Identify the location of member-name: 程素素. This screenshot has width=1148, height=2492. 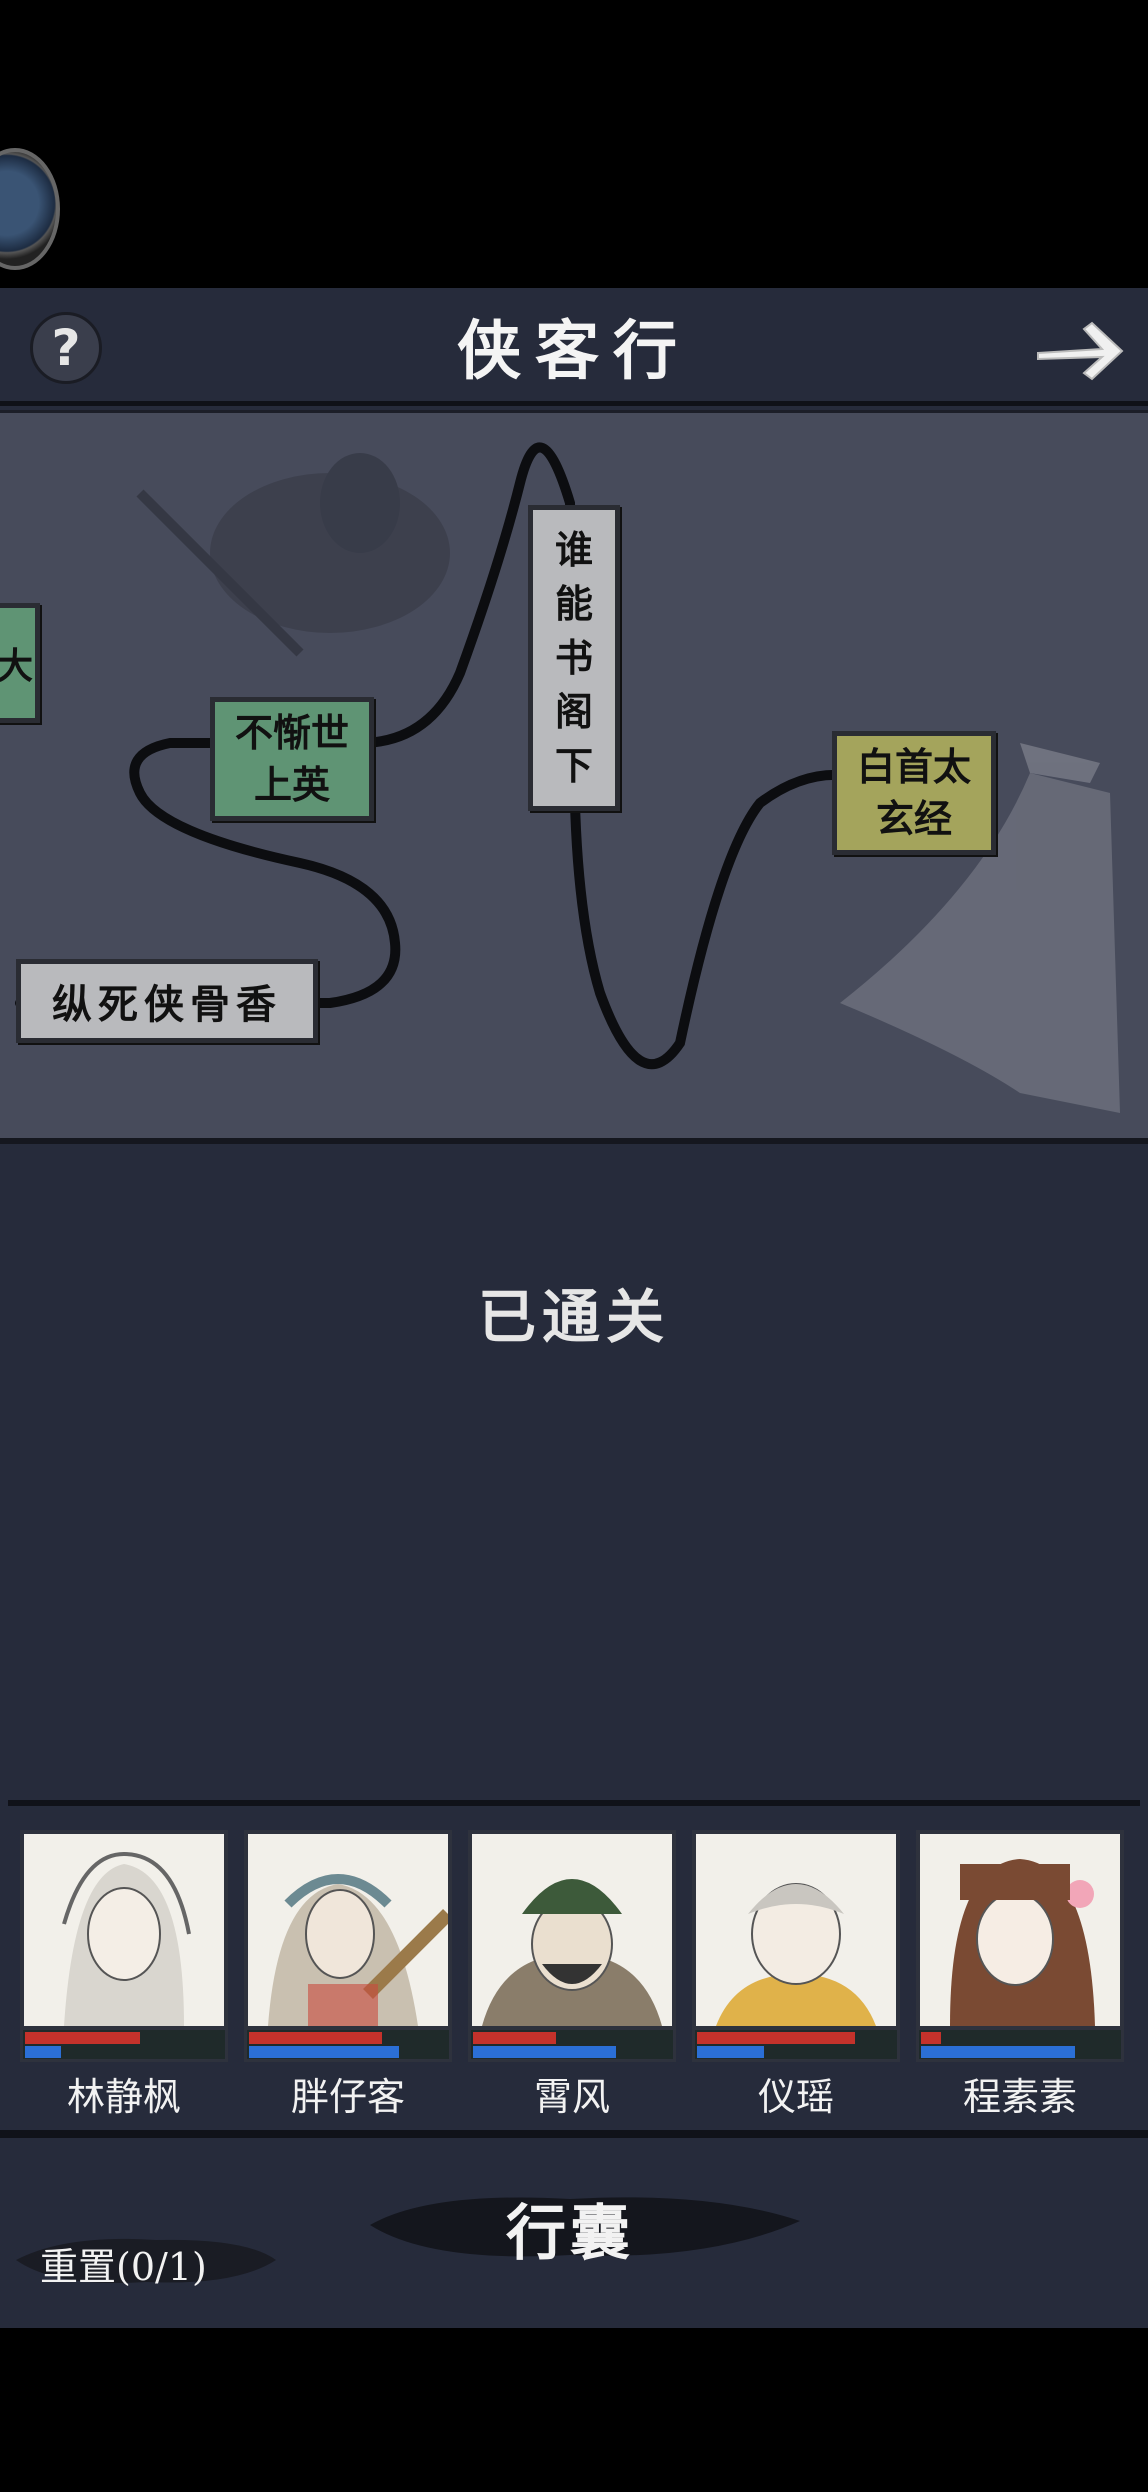
(1019, 2097).